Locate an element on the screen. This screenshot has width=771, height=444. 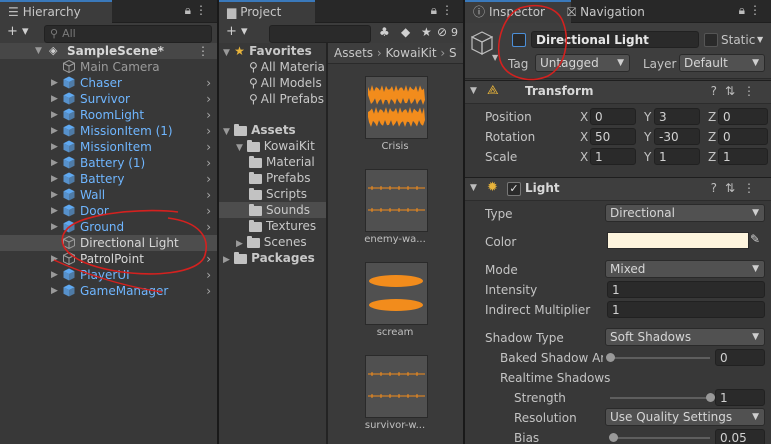
baked-shadow-slider is located at coordinates (660, 358).